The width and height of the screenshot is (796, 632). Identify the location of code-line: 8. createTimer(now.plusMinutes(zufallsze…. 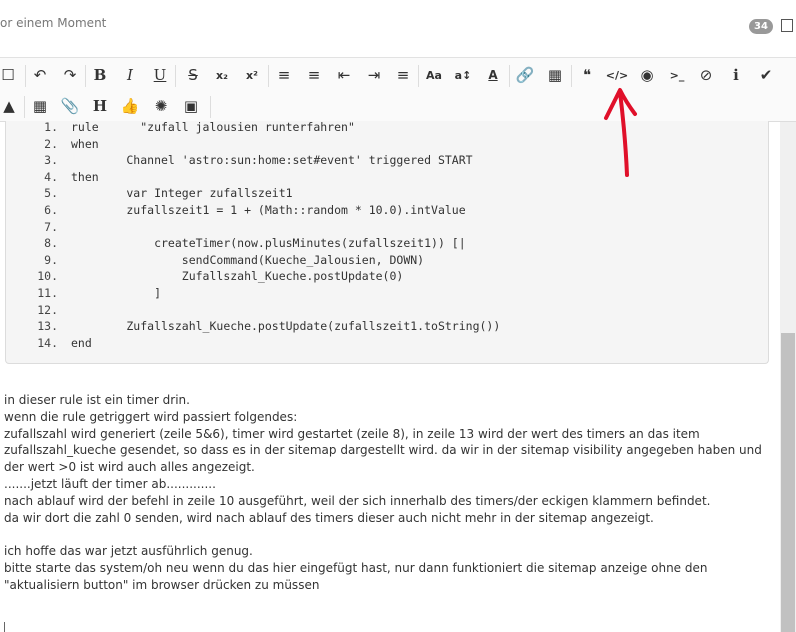
(387, 243).